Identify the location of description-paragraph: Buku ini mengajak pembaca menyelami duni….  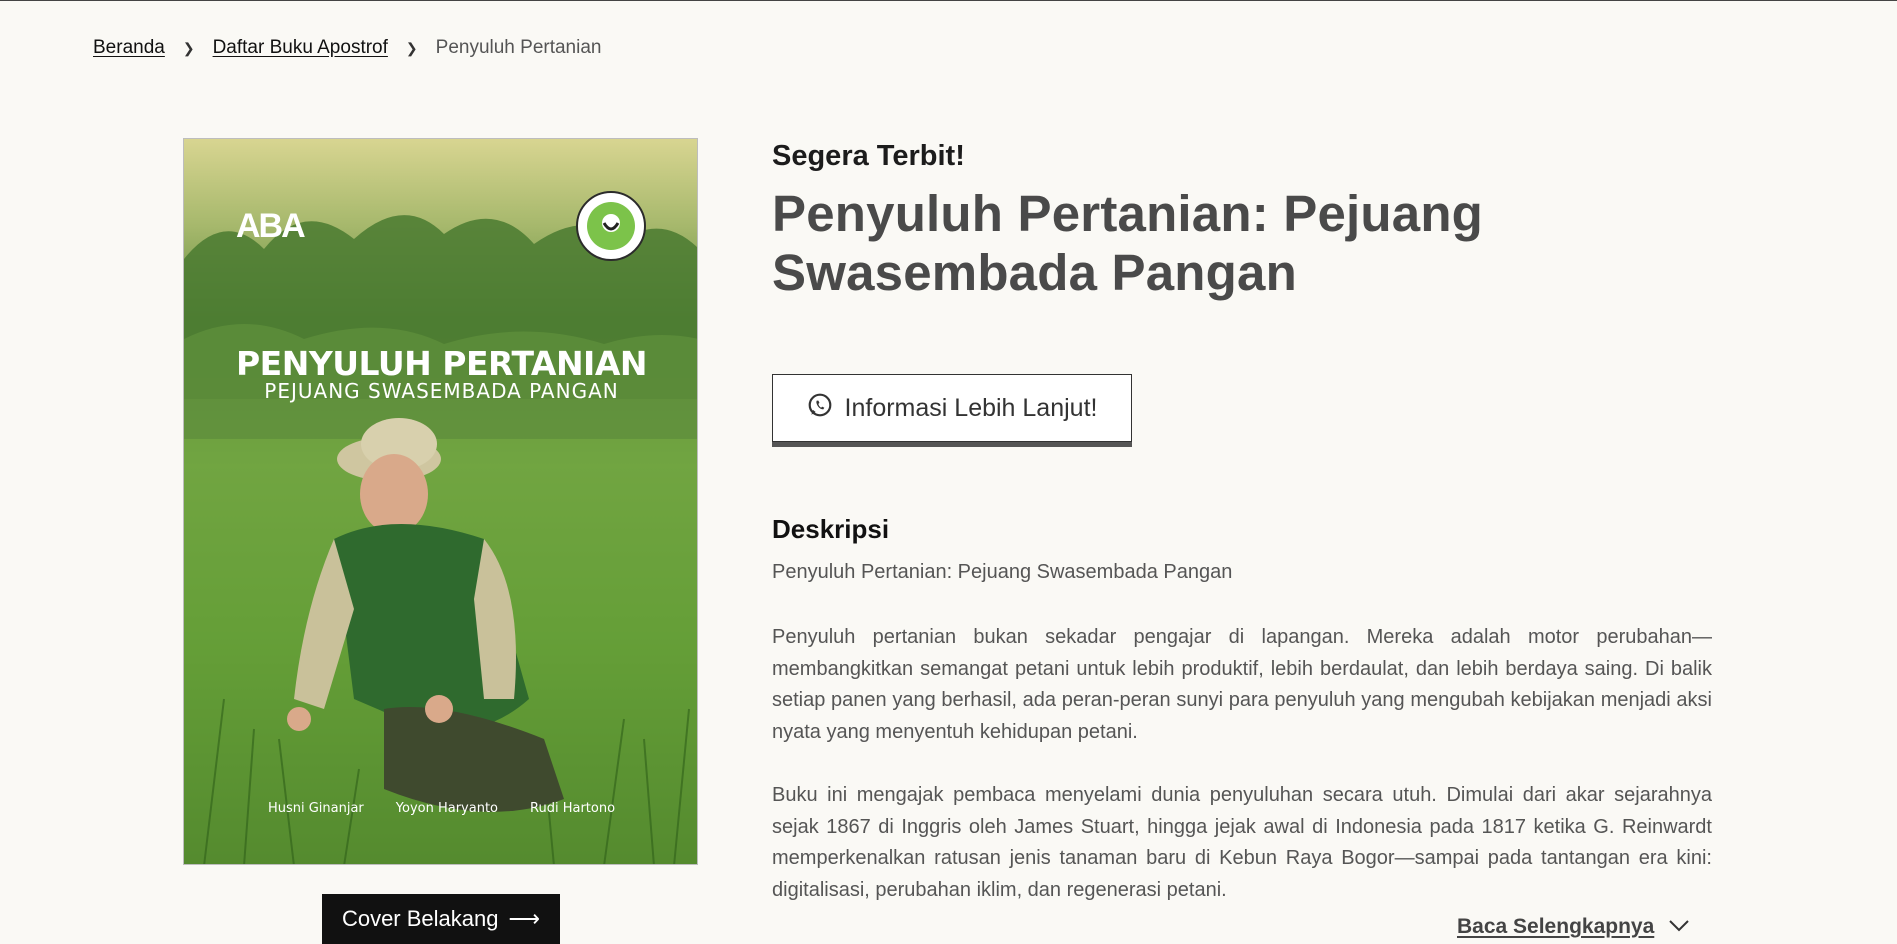
(1242, 842).